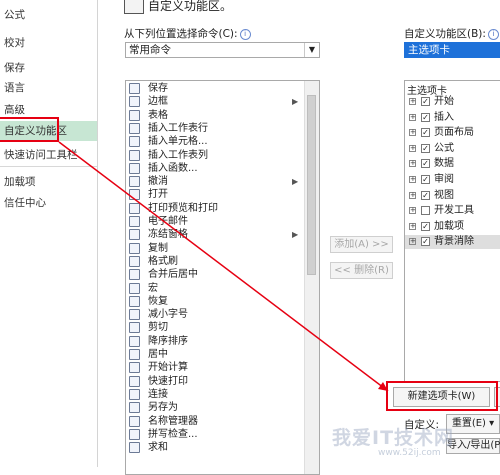  Describe the element at coordinates (29, 129) in the screenshot. I see `highlight-nav-box` at that location.